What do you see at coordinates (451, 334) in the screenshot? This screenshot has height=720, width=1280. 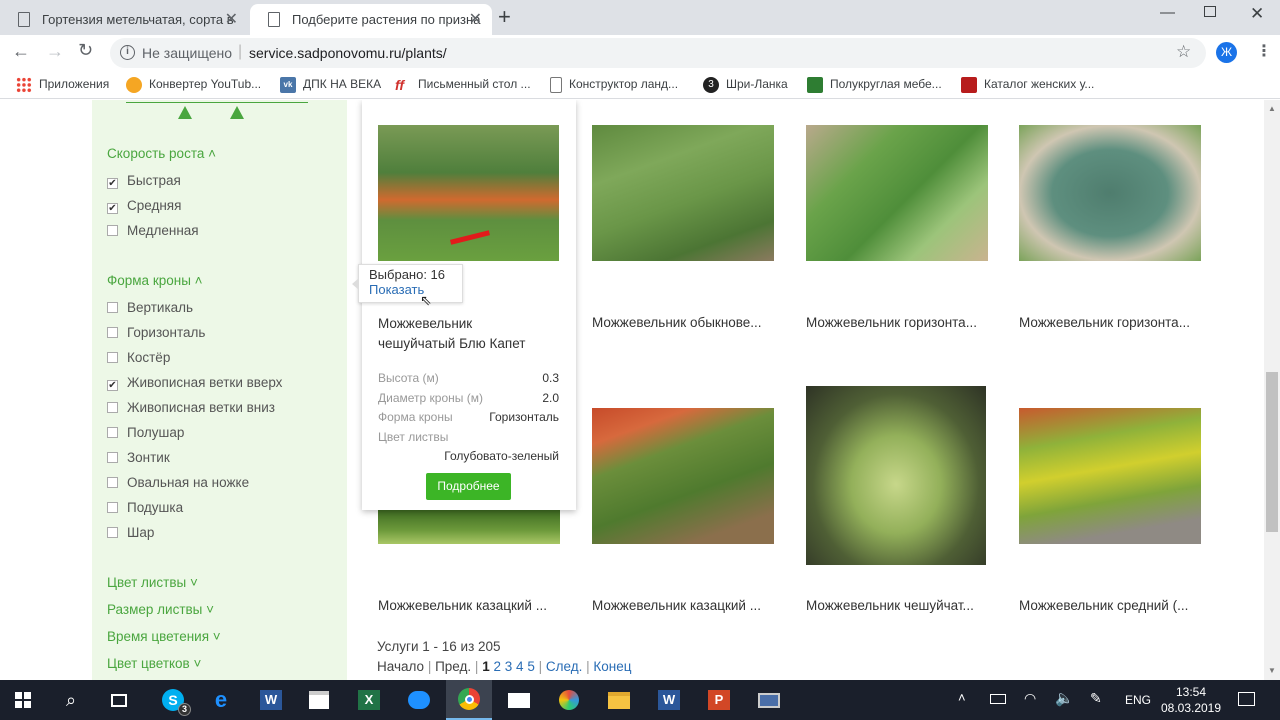 I see `product-name: Можжевельник чешуйчатый Блю Капет` at bounding box center [451, 334].